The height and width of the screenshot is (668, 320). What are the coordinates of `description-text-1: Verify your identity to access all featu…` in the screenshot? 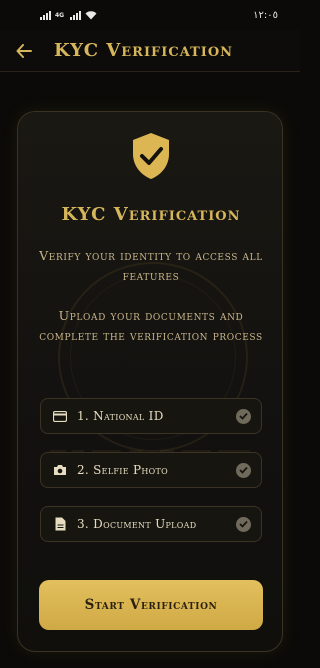 It's located at (151, 265).